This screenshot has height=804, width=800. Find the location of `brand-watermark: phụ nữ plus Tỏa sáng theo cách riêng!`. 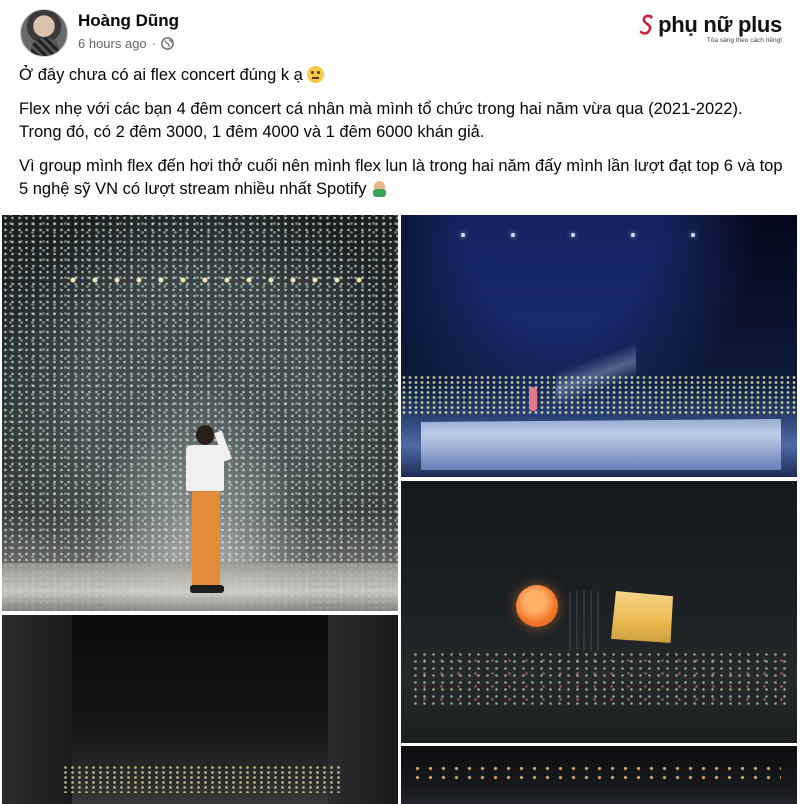

brand-watermark: phụ nữ plus Tỏa sáng theo cách riêng! is located at coordinates (710, 28).